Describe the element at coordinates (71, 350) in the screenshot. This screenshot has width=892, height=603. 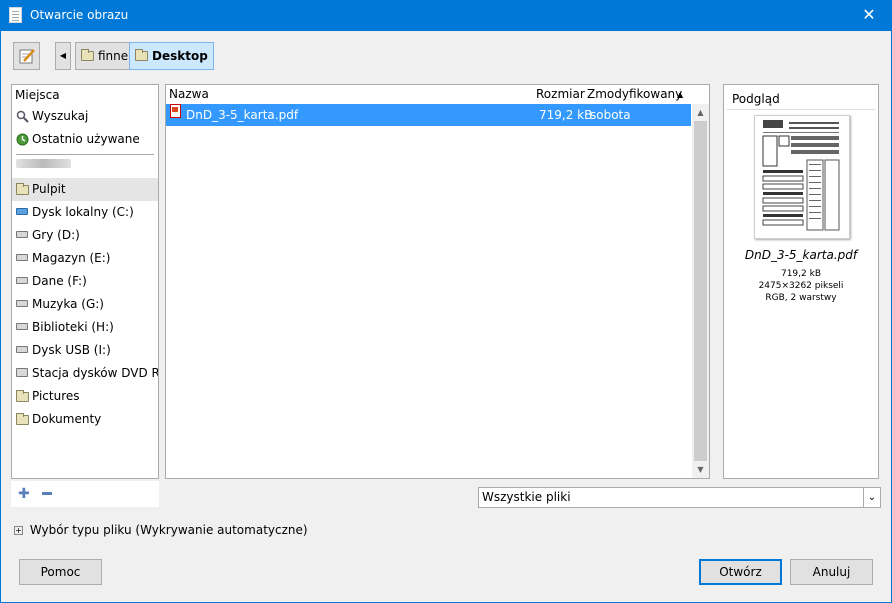
I see `place-label: Dysk USB (I:)` at that location.